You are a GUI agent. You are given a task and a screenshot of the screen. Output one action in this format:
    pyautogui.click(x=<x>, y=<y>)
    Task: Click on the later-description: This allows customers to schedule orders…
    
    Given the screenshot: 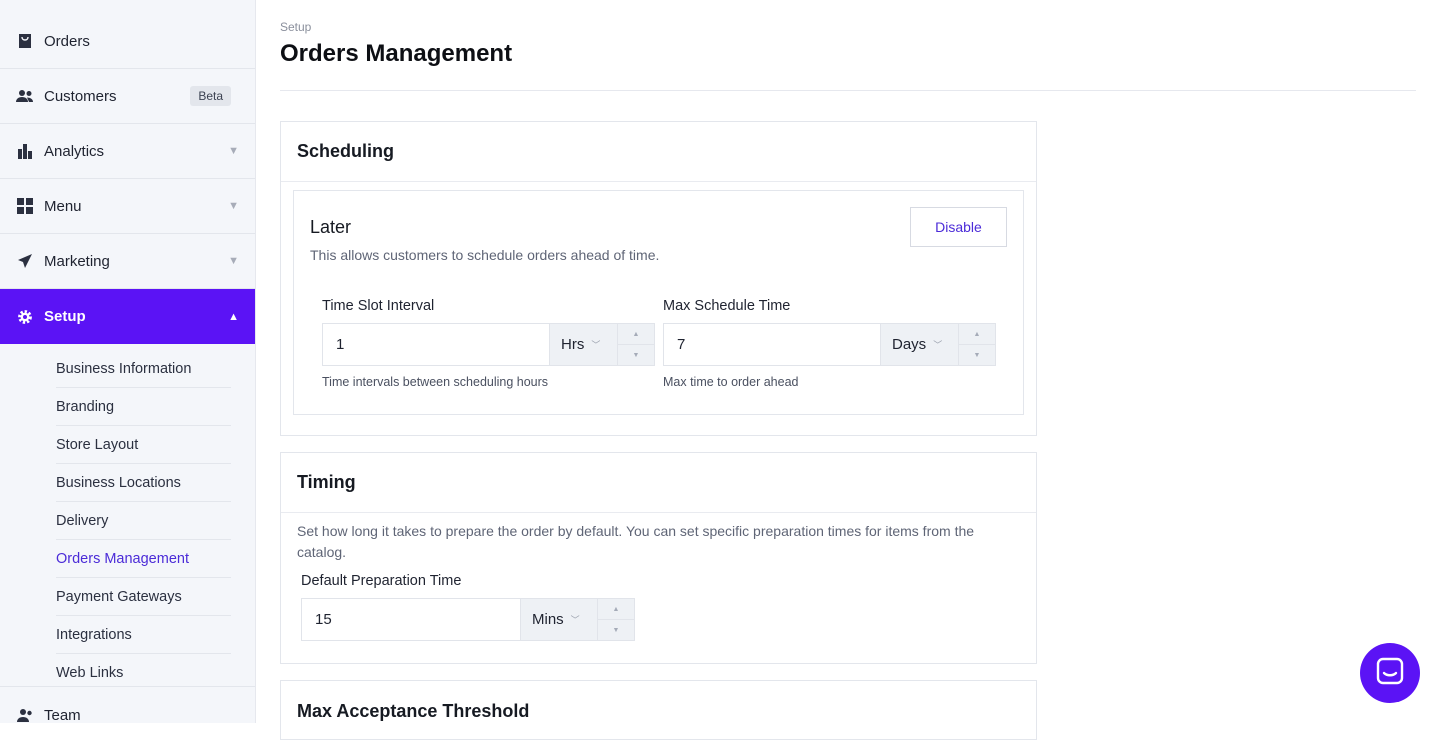 What is the action you would take?
    pyautogui.click(x=485, y=255)
    